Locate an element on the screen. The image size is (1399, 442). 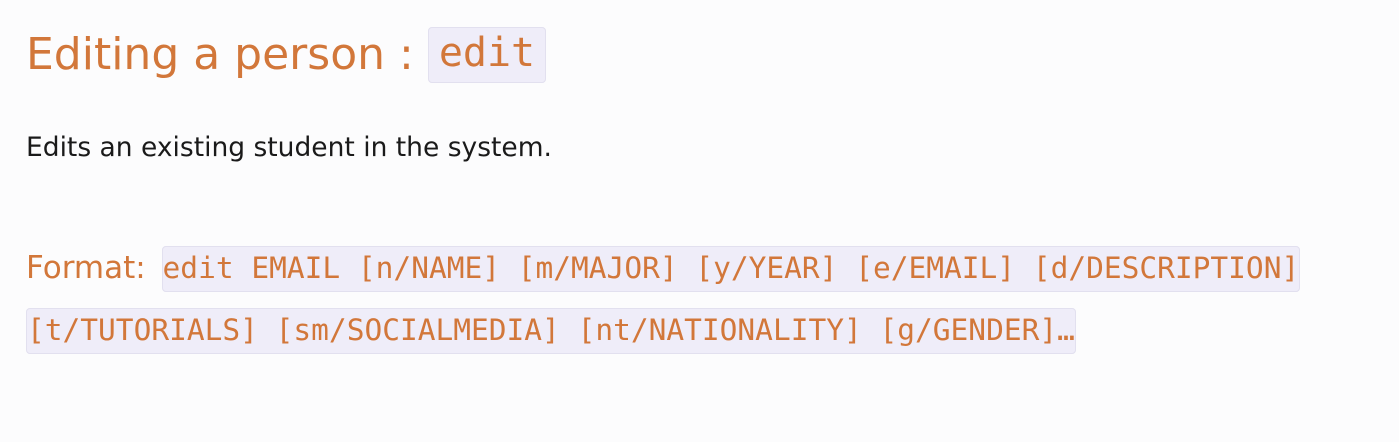
format-label: Format: is located at coordinates (86, 268).